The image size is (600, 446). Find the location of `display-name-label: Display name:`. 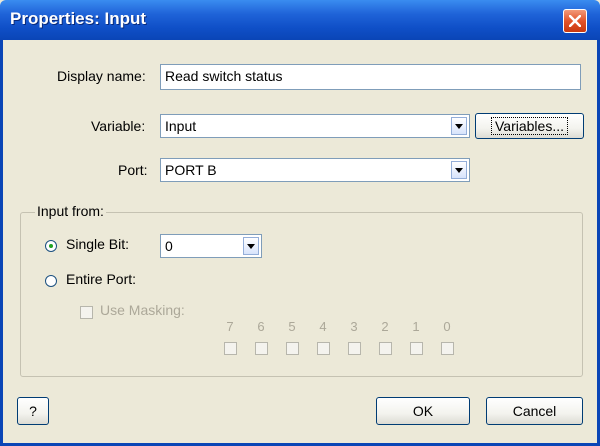

display-name-label: Display name: is located at coordinates (101, 76).